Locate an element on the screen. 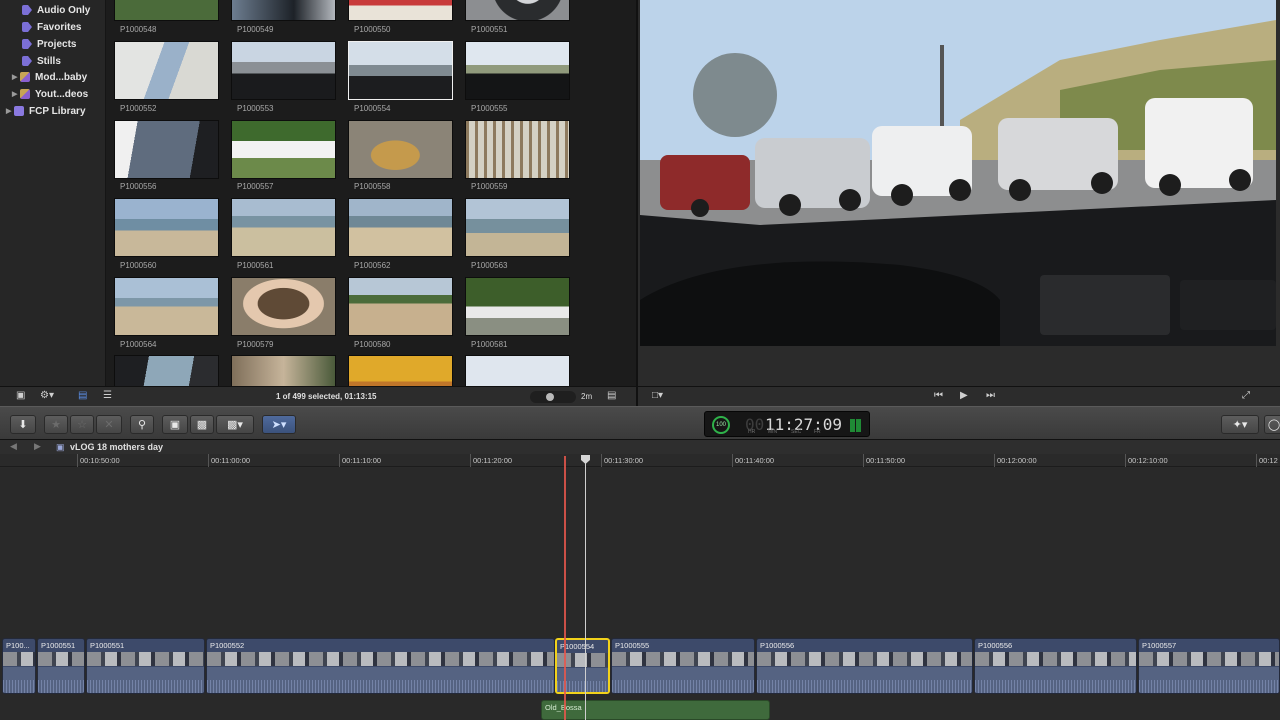 Image resolution: width=1280 pixels, height=720 pixels. clip-name: P1000550 is located at coordinates (372, 29).